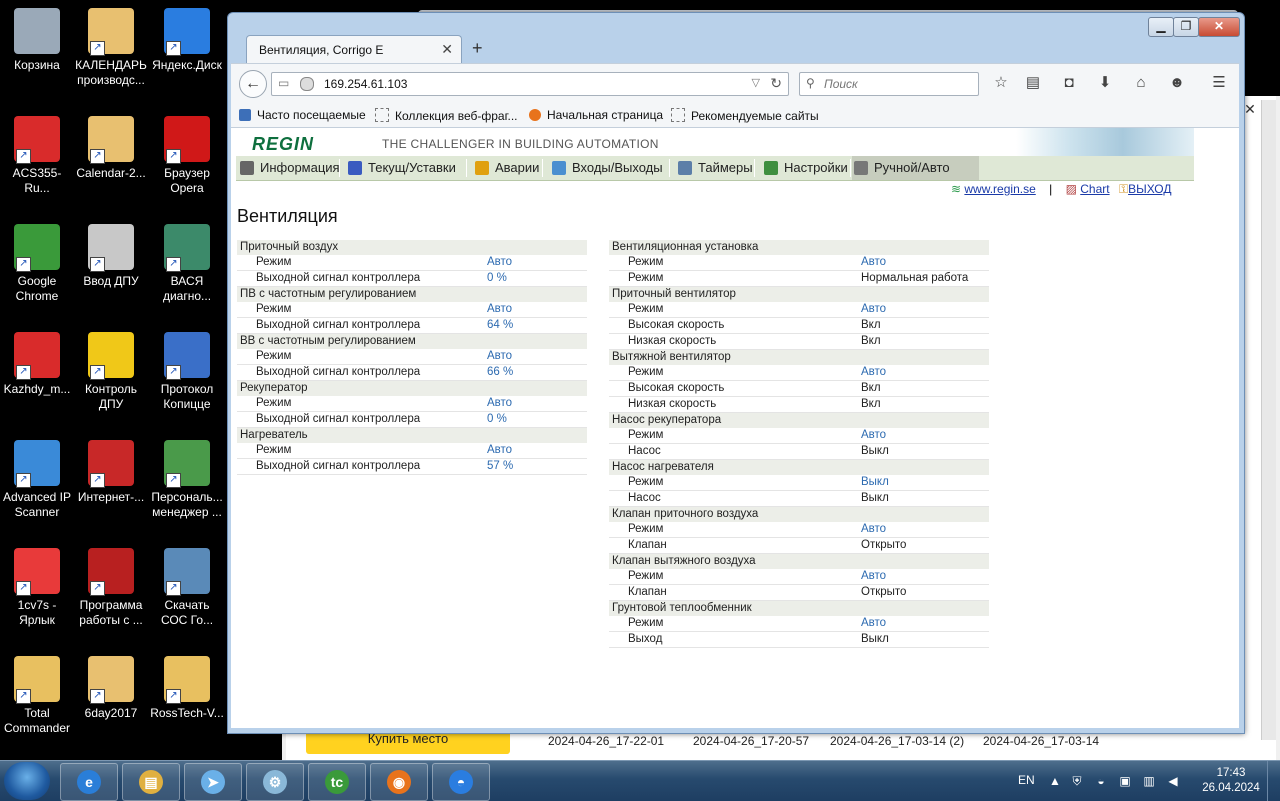 This screenshot has height=801, width=1280. I want to click on search-input, so click(899, 84).